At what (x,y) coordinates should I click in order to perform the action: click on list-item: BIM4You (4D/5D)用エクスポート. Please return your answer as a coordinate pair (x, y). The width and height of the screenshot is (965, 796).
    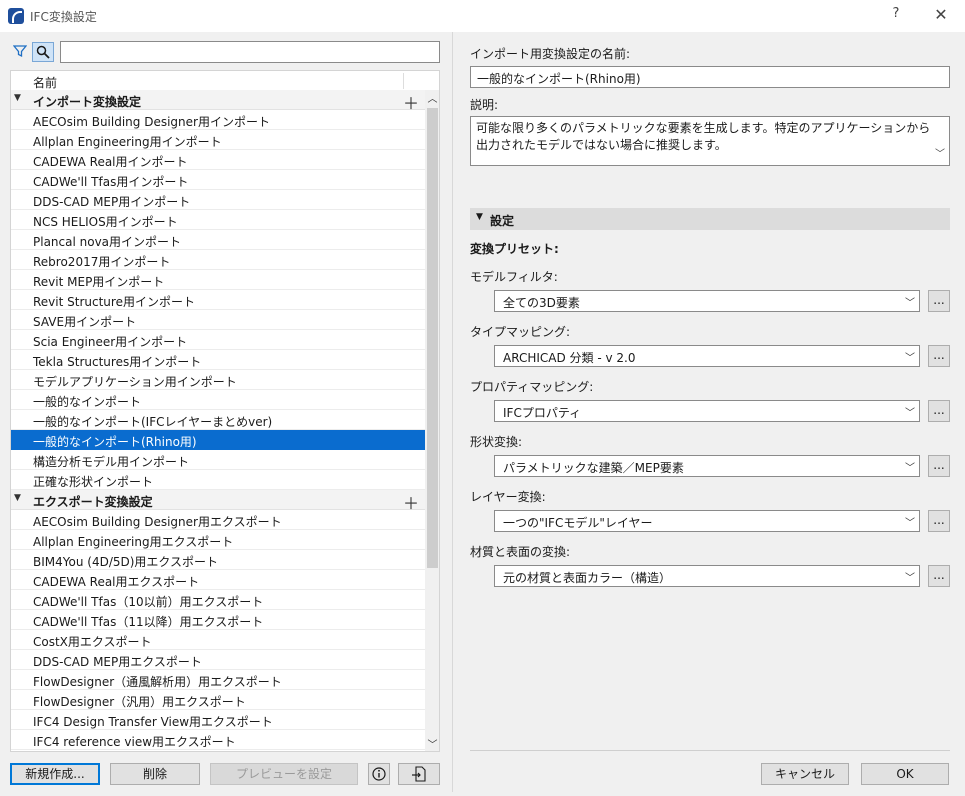
    Looking at the image, I should click on (218, 560).